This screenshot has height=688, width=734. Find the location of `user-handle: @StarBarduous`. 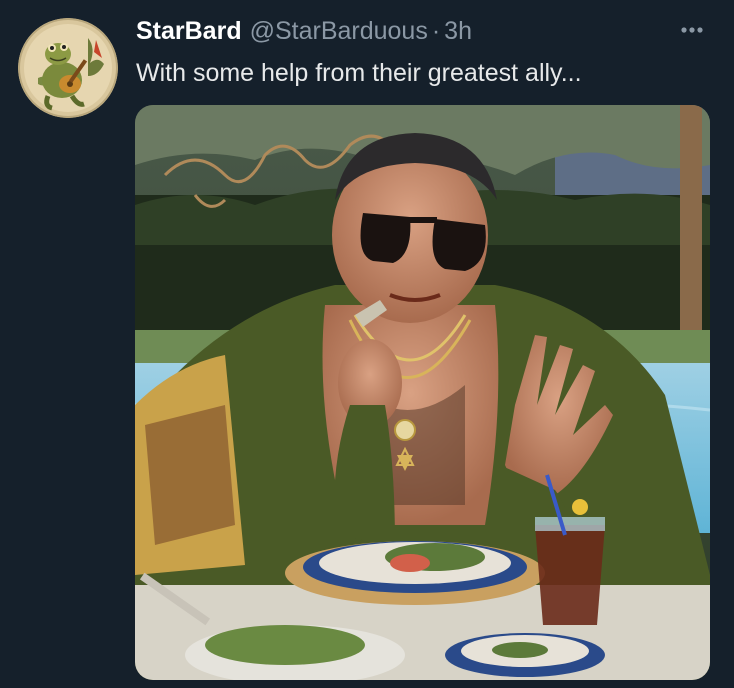

user-handle: @StarBarduous is located at coordinates (339, 31).